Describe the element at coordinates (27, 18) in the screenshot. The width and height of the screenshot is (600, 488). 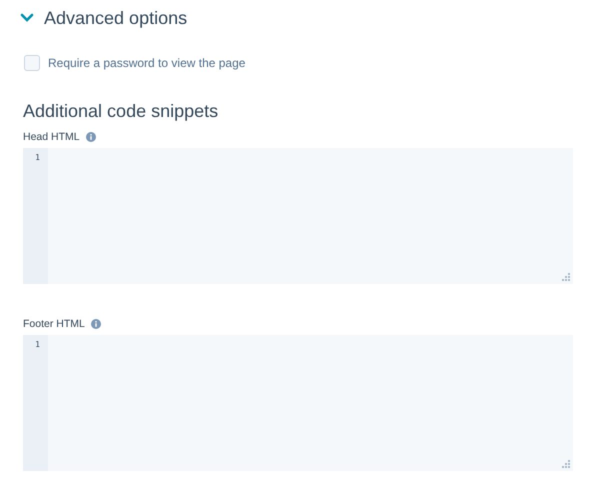
I see `chevron-icon` at that location.